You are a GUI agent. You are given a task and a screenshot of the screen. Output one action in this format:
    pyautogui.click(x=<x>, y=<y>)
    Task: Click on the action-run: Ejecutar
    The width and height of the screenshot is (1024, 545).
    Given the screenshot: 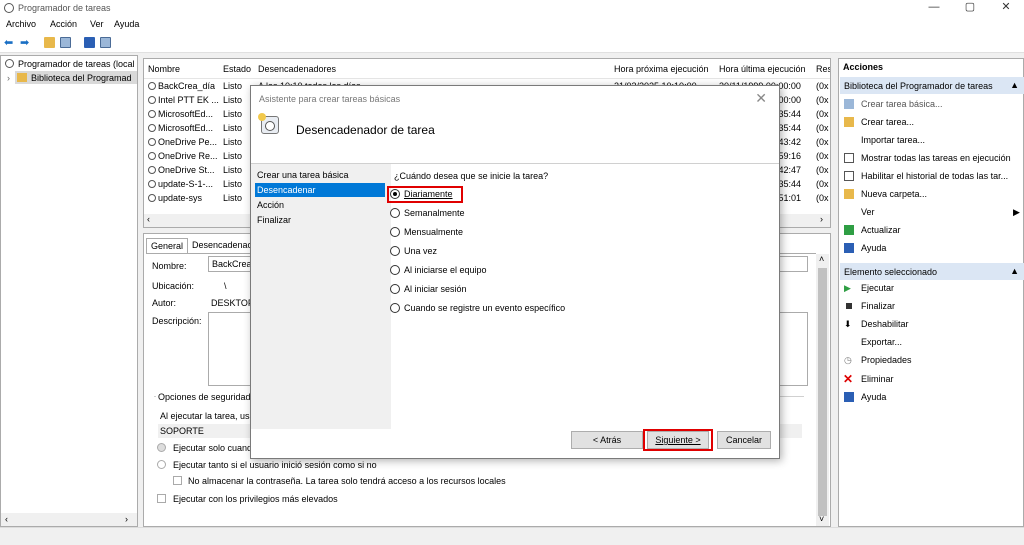 What is the action you would take?
    pyautogui.click(x=877, y=288)
    